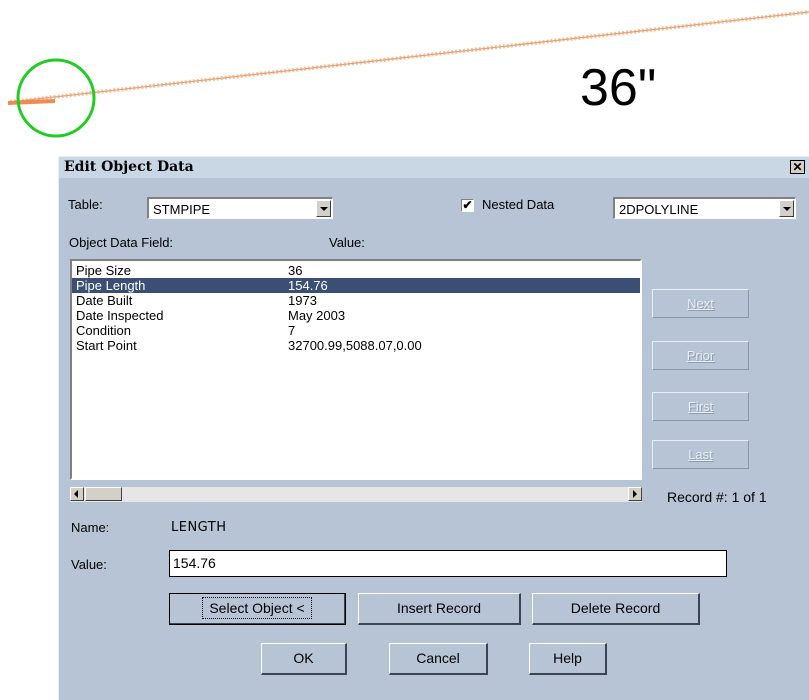  Describe the element at coordinates (120, 315) in the screenshot. I see `field-name: Date Inspected` at that location.